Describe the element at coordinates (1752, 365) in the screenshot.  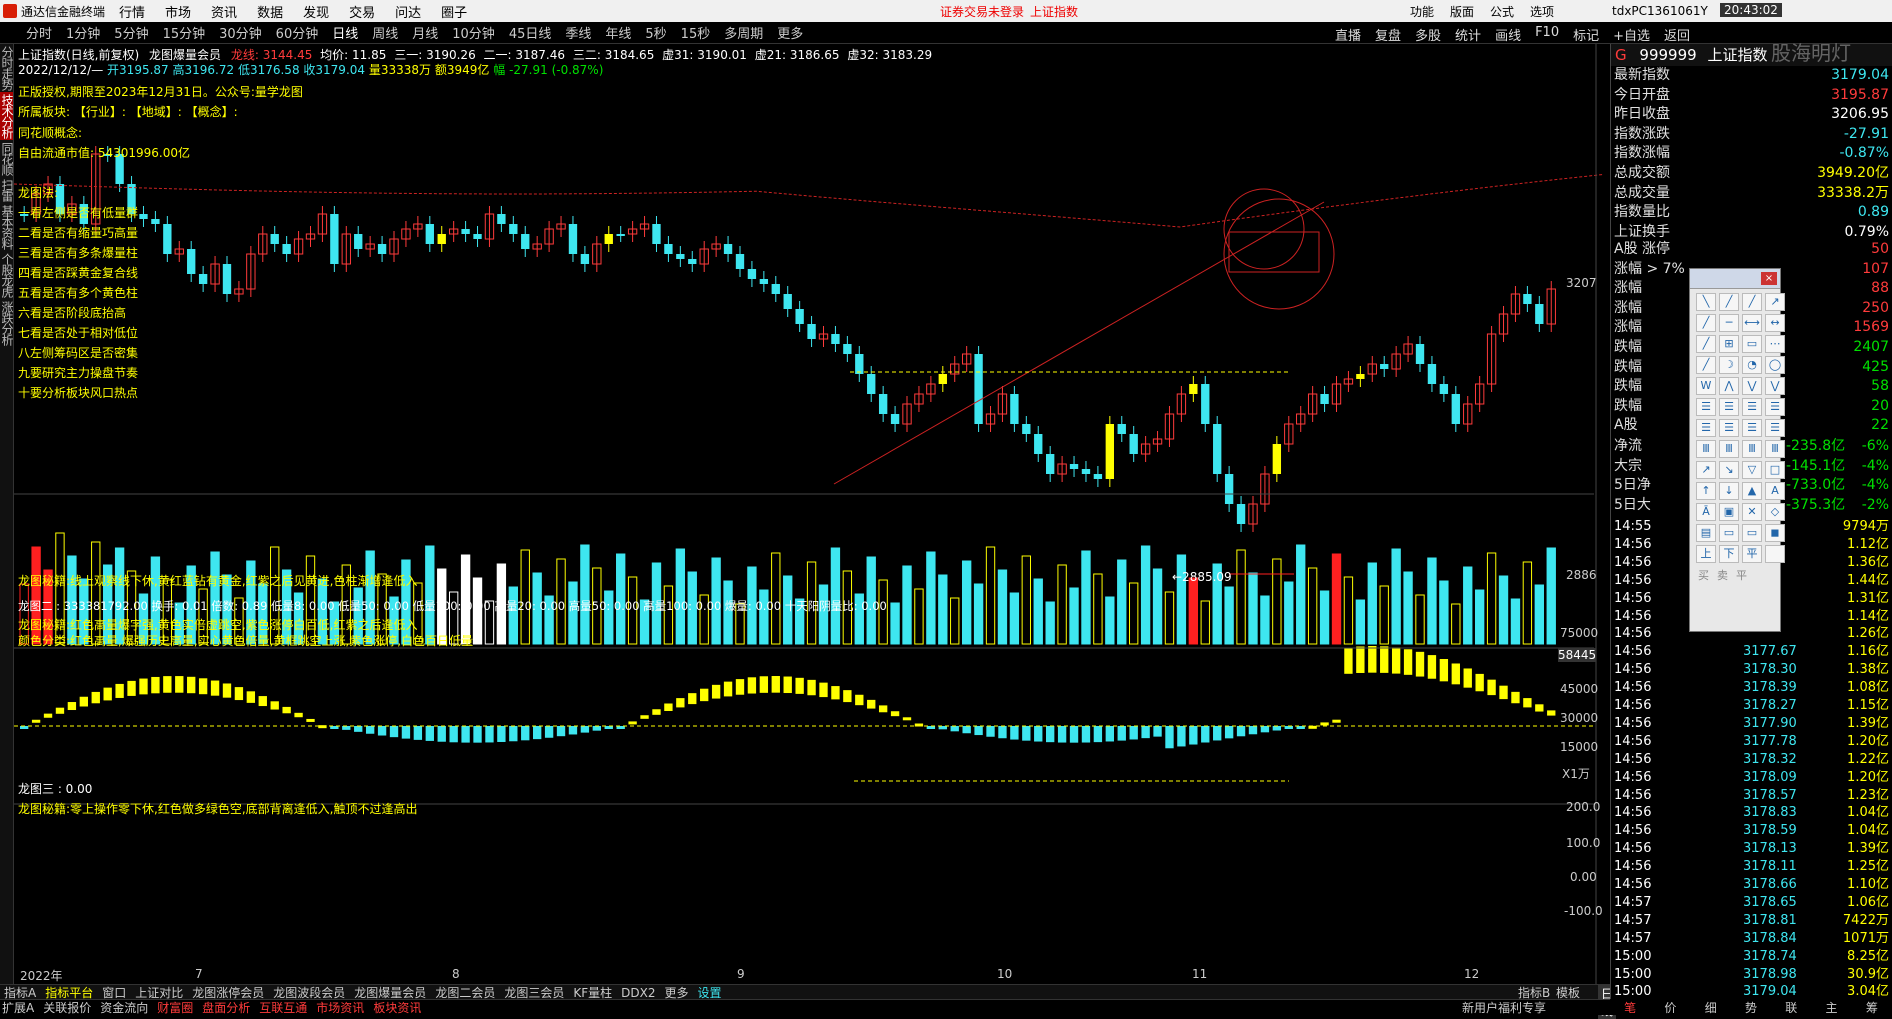
I see `drawing-tool-icon: ◔` at that location.